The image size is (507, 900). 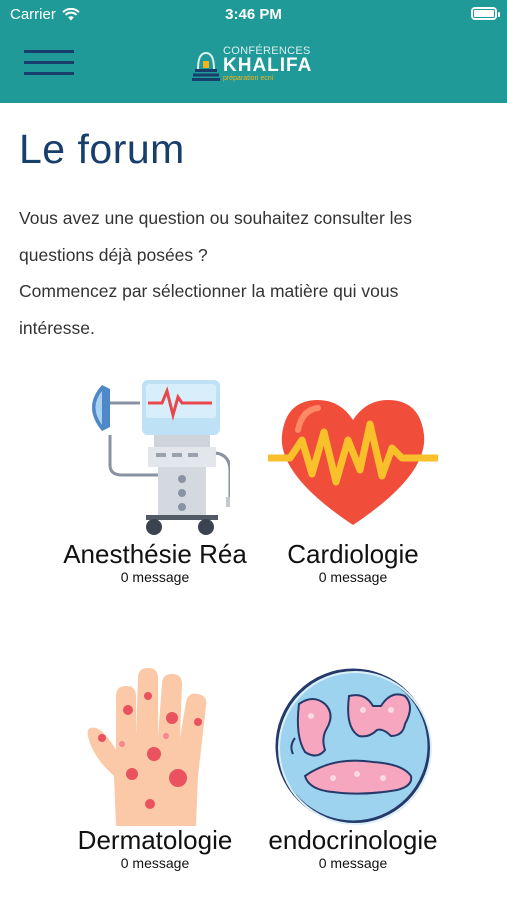 What do you see at coordinates (49, 65) in the screenshot?
I see `hamburger-menu-button` at bounding box center [49, 65].